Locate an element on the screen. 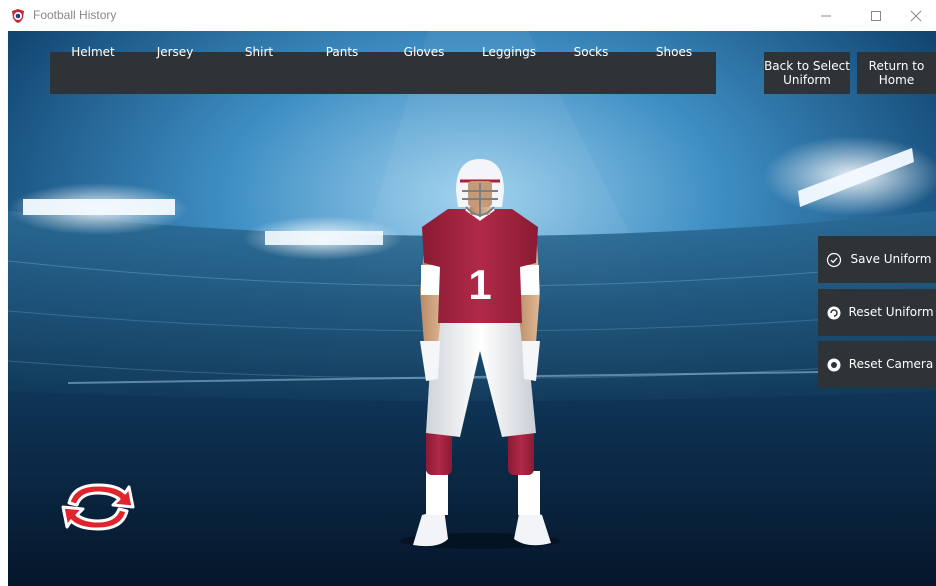 This screenshot has width=936, height=586. reset-icon is located at coordinates (834, 313).